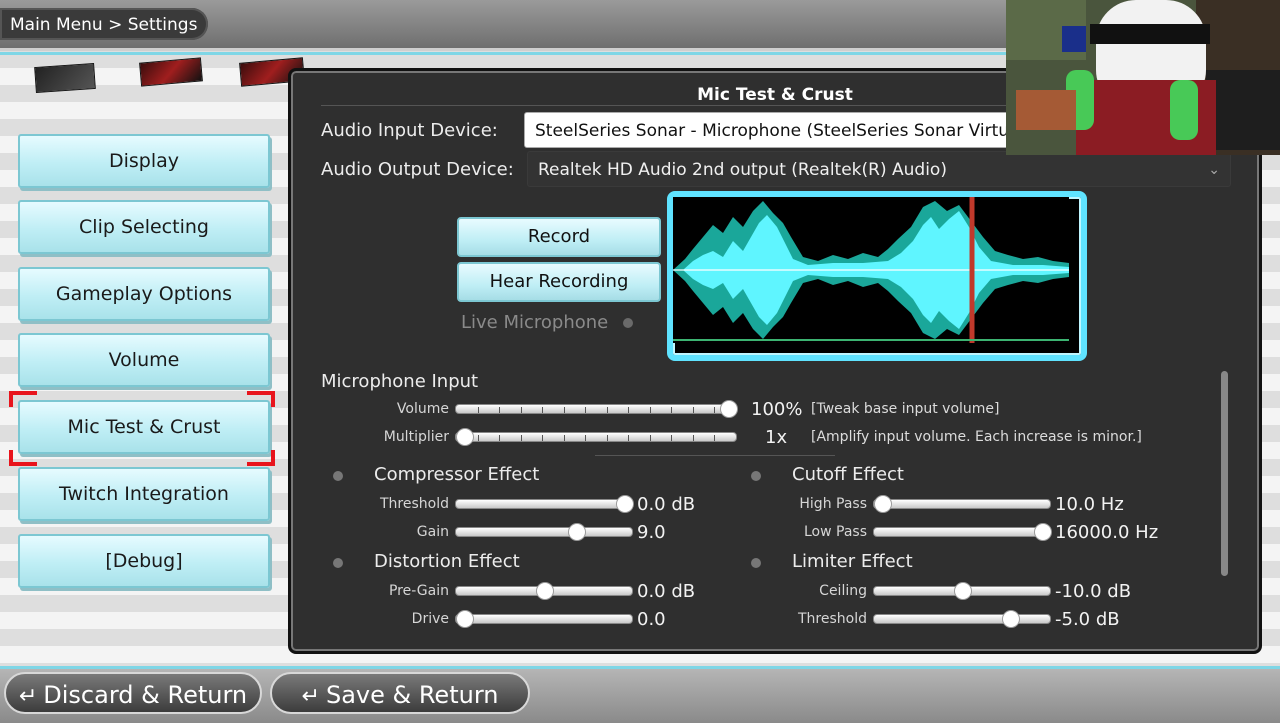 The height and width of the screenshot is (723, 1280). Describe the element at coordinates (625, 504) in the screenshot. I see `compressor-threshold-knob` at that location.